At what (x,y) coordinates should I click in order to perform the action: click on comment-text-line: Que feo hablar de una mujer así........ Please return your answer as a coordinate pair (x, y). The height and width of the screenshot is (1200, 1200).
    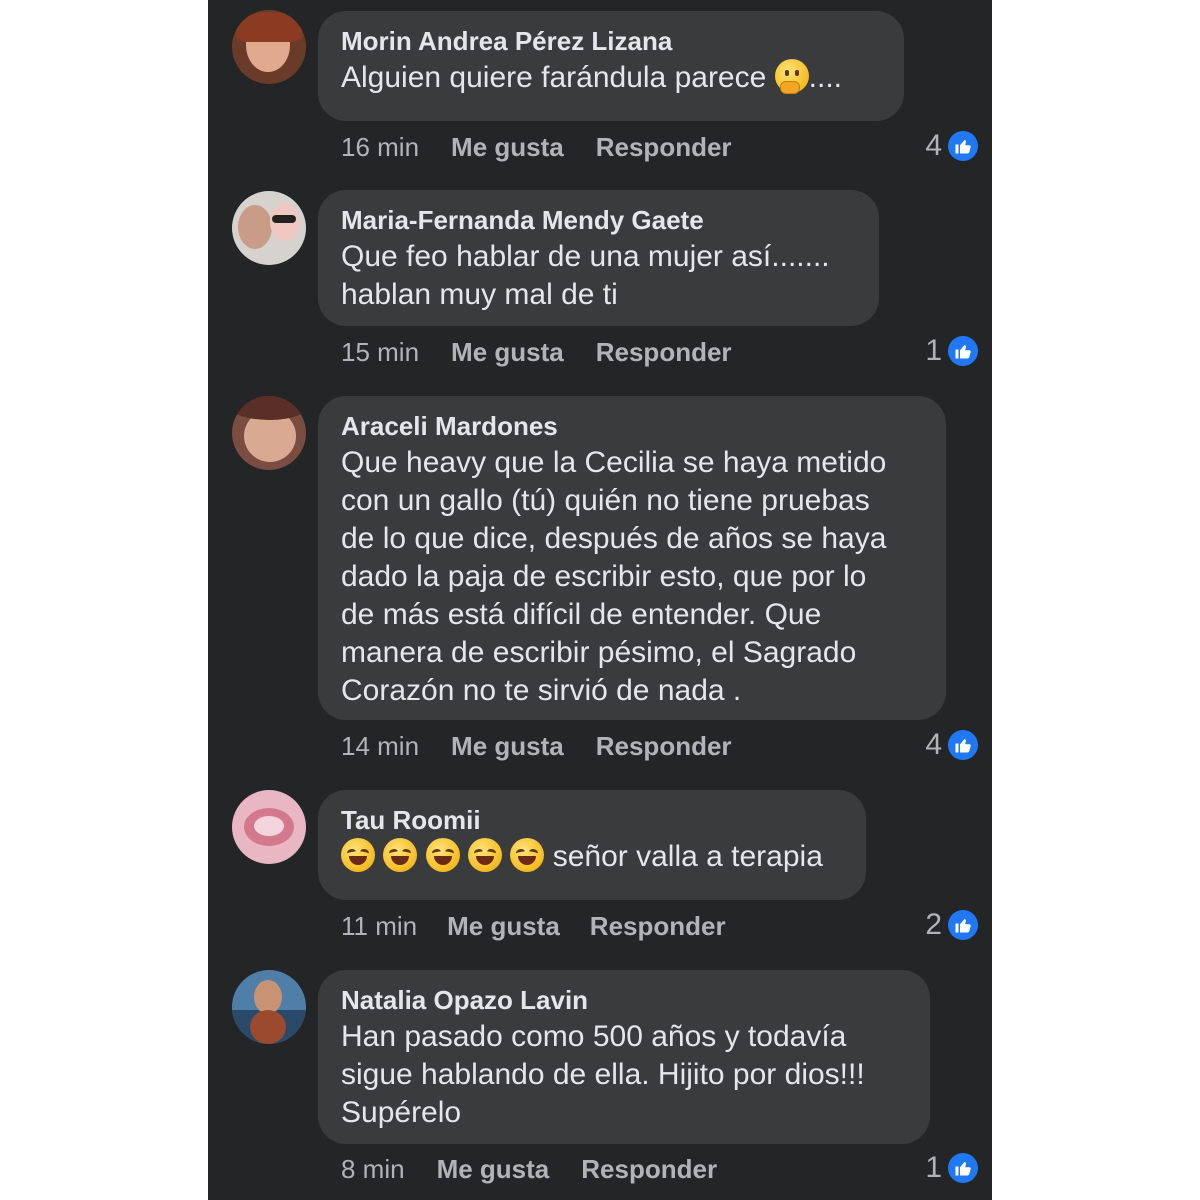
    Looking at the image, I should click on (585, 256).